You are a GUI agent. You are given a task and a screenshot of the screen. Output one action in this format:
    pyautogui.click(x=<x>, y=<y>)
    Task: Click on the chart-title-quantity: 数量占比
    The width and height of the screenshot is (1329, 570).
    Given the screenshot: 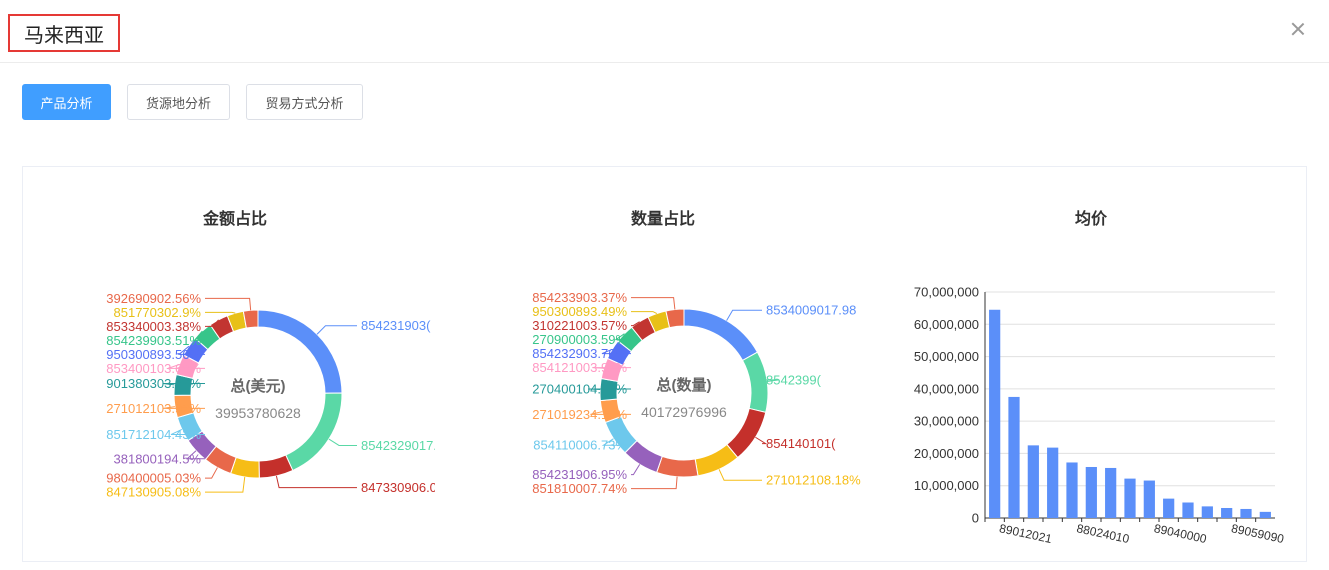 What is the action you would take?
    pyautogui.click(x=663, y=219)
    